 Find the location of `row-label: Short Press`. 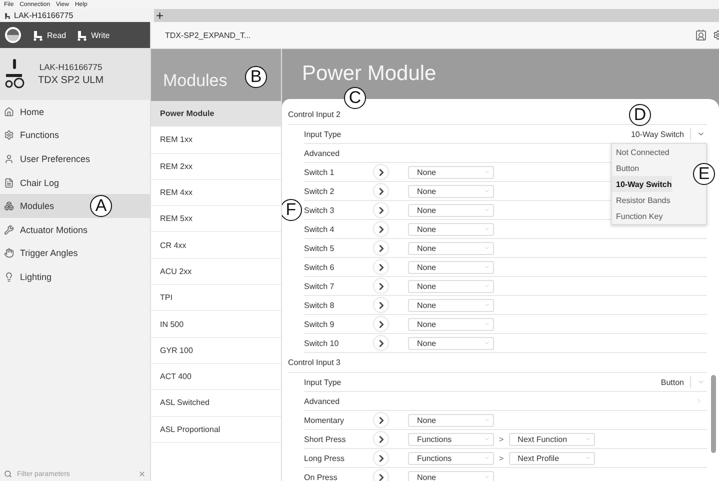

row-label: Short Press is located at coordinates (325, 439).